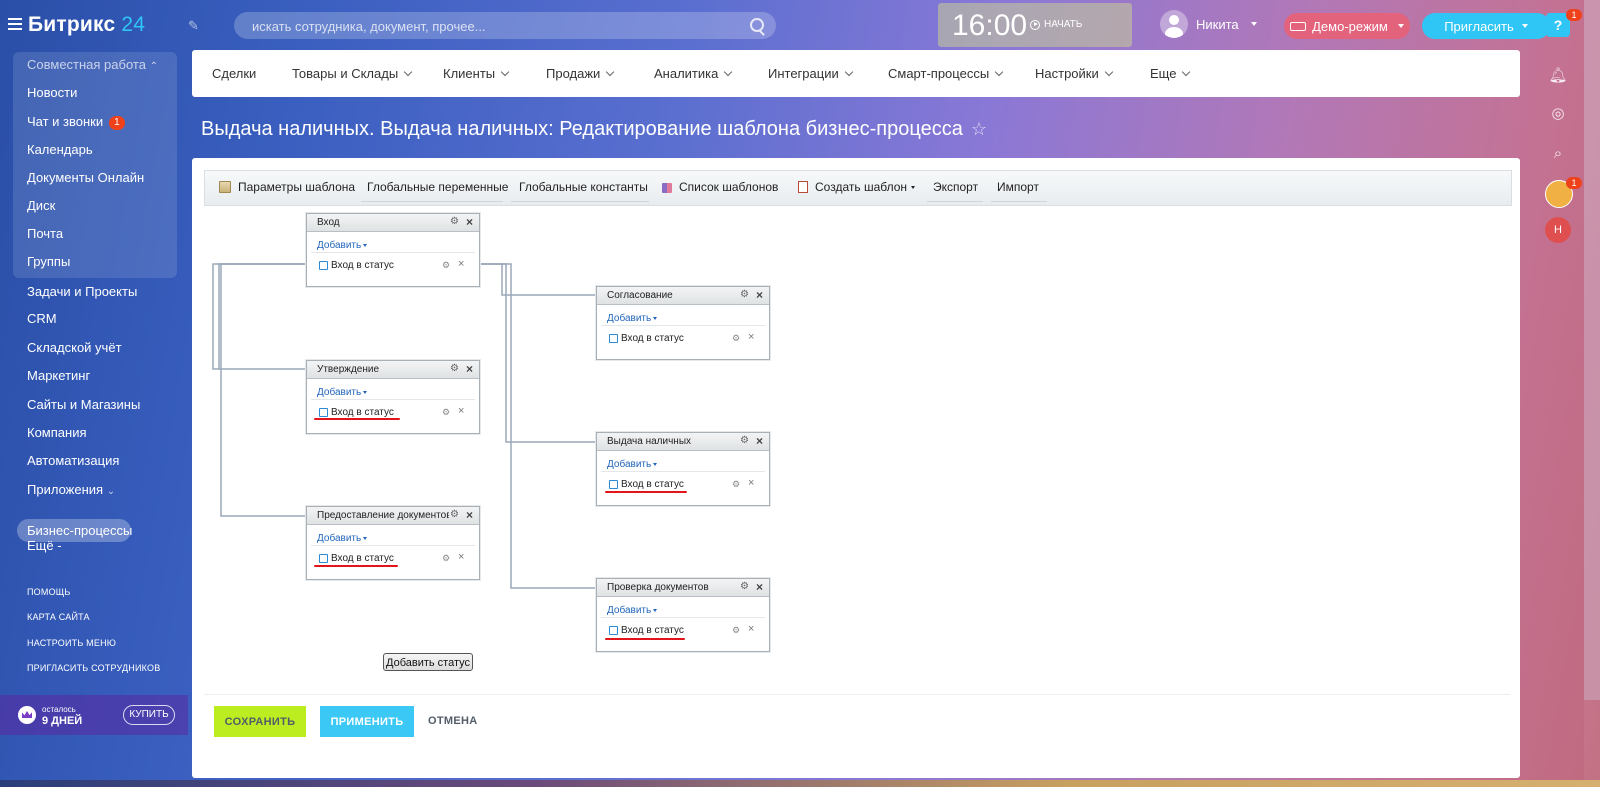 The width and height of the screenshot is (1600, 787). Describe the element at coordinates (393, 250) in the screenshot. I see `state-block-entry: Вход ⚙ × Добавить Вход в статус ⚙ ×` at that location.